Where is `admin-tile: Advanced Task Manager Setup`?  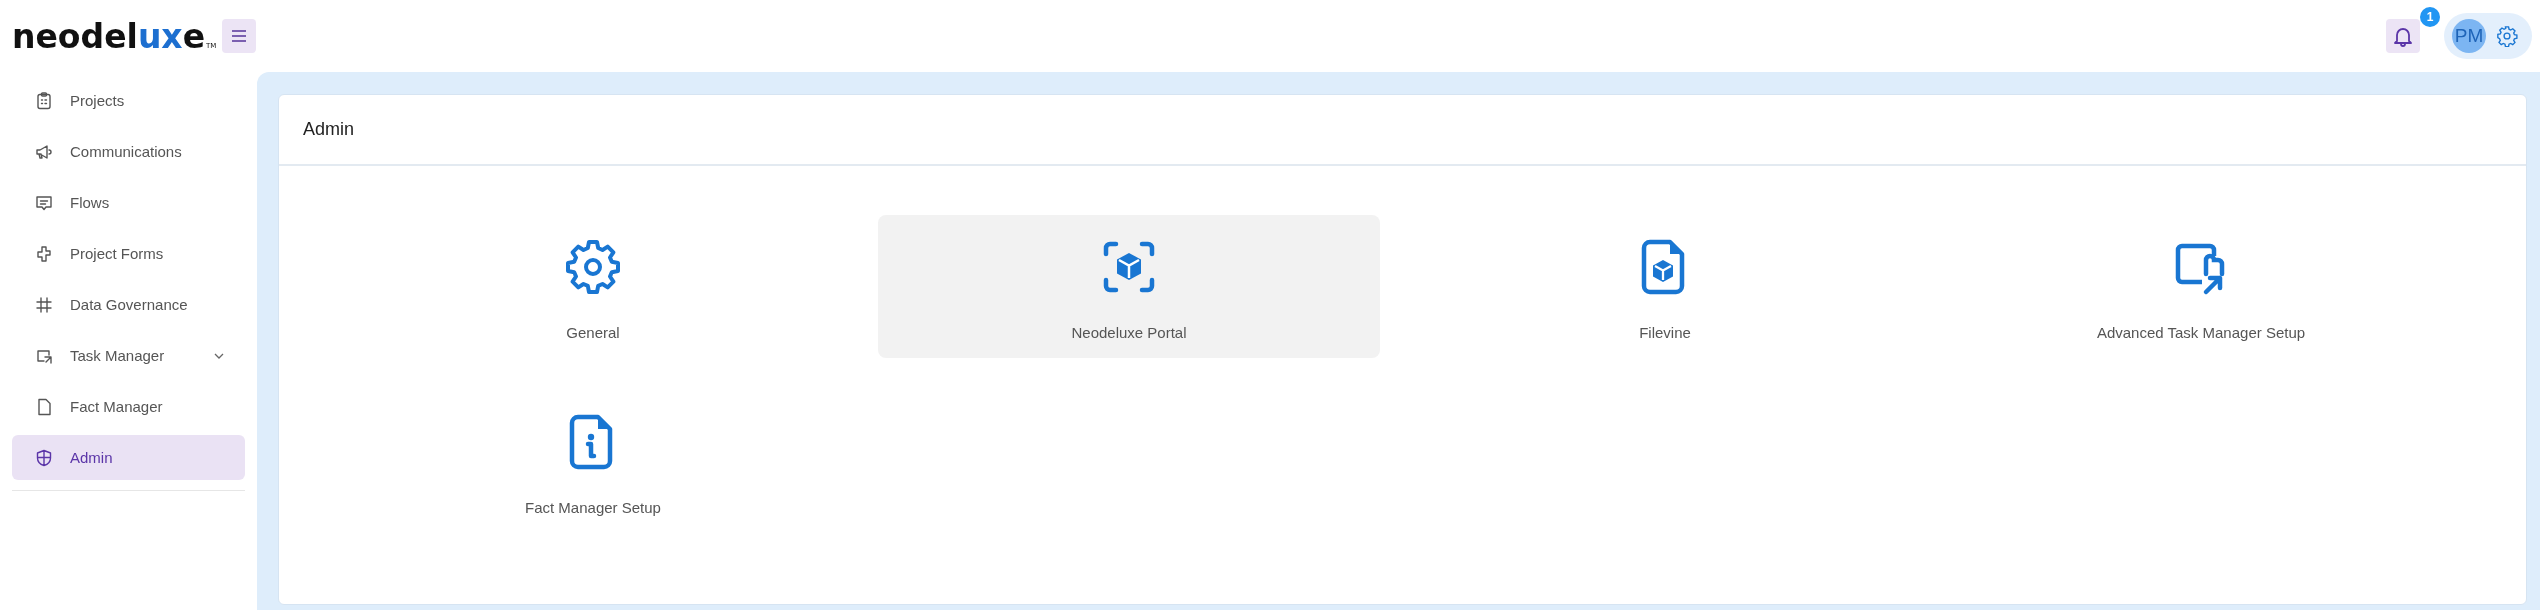
admin-tile: Advanced Task Manager Setup is located at coordinates (2201, 286).